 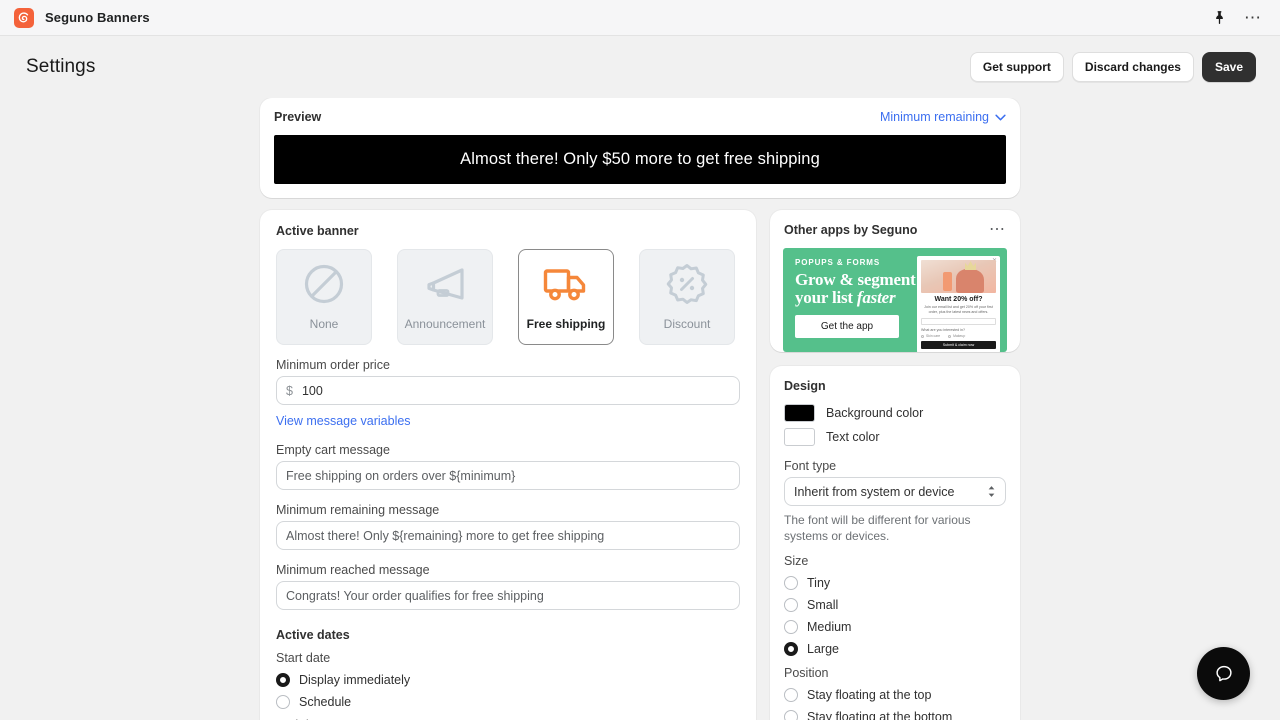 What do you see at coordinates (853, 437) in the screenshot?
I see `text-color-label: Text color` at bounding box center [853, 437].